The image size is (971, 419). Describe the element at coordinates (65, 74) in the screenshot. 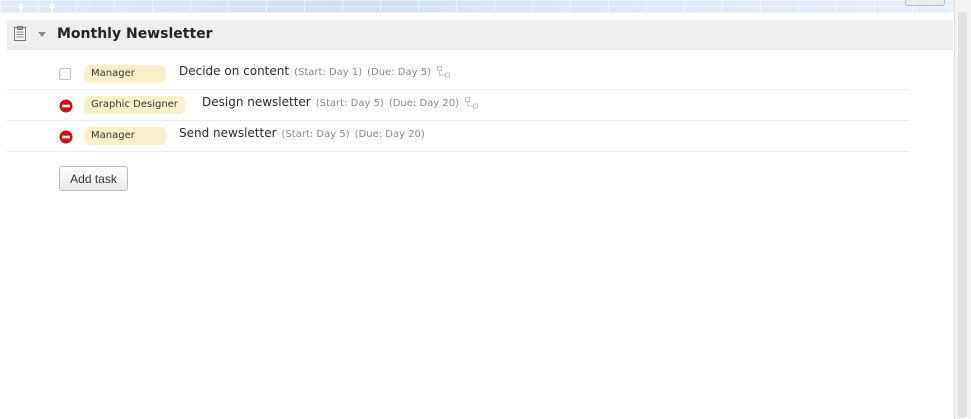

I see `task-checkbox` at that location.